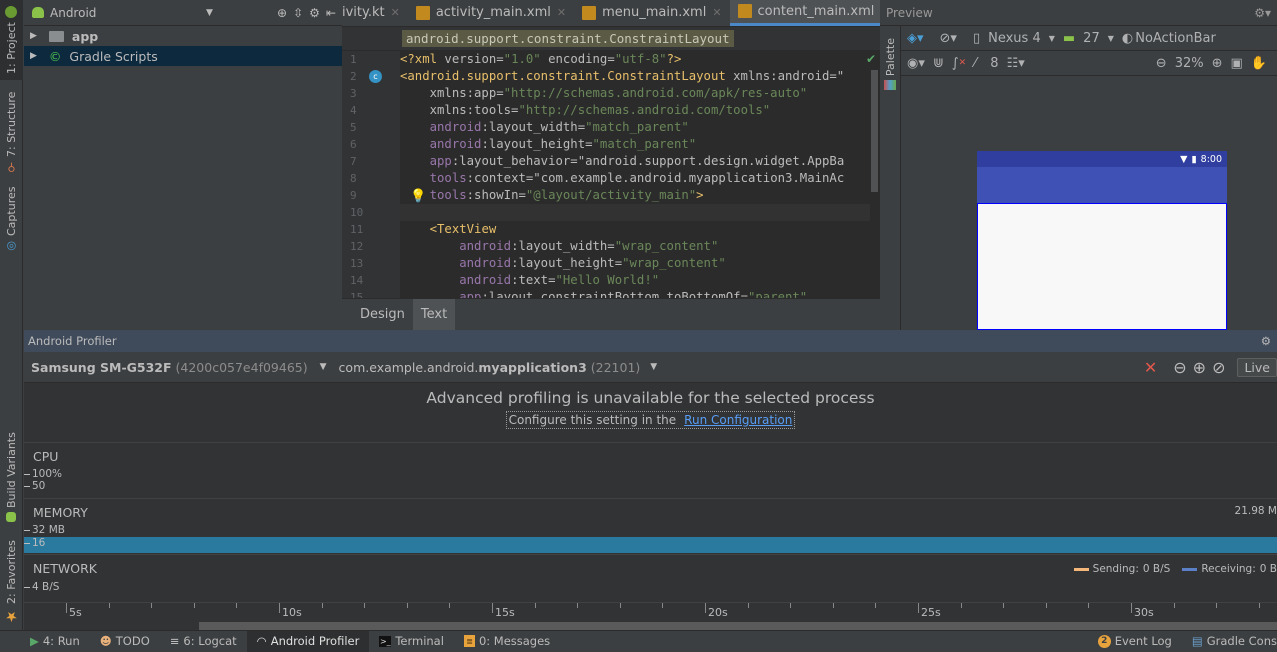 The width and height of the screenshot is (1277, 652). What do you see at coordinates (55, 641) in the screenshot?
I see `tool-tab-run: ▶ 4: Run` at bounding box center [55, 641].